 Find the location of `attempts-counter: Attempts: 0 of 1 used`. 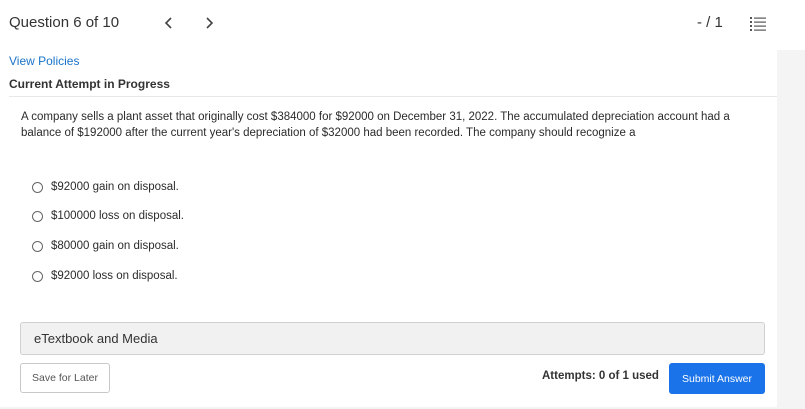

attempts-counter: Attempts: 0 of 1 used is located at coordinates (600, 376).